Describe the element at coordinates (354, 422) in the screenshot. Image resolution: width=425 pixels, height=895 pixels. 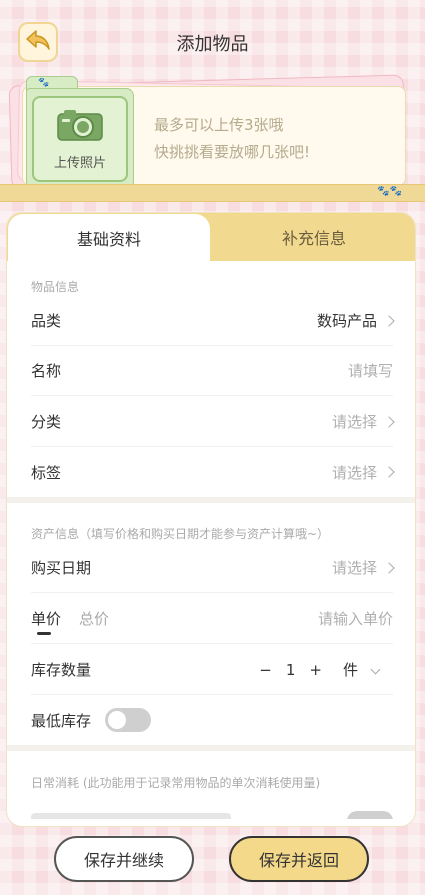
I see `classify-value: 请选择` at that location.